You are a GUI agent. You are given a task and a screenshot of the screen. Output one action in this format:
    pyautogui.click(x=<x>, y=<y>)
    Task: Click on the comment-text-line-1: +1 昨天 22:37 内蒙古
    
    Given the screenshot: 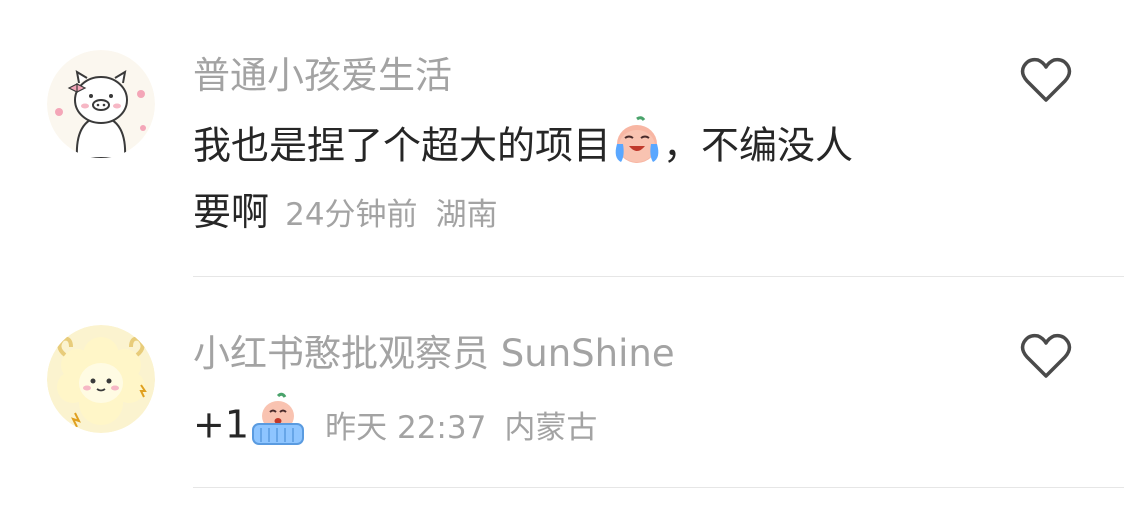 What is the action you would take?
    pyautogui.click(x=395, y=422)
    